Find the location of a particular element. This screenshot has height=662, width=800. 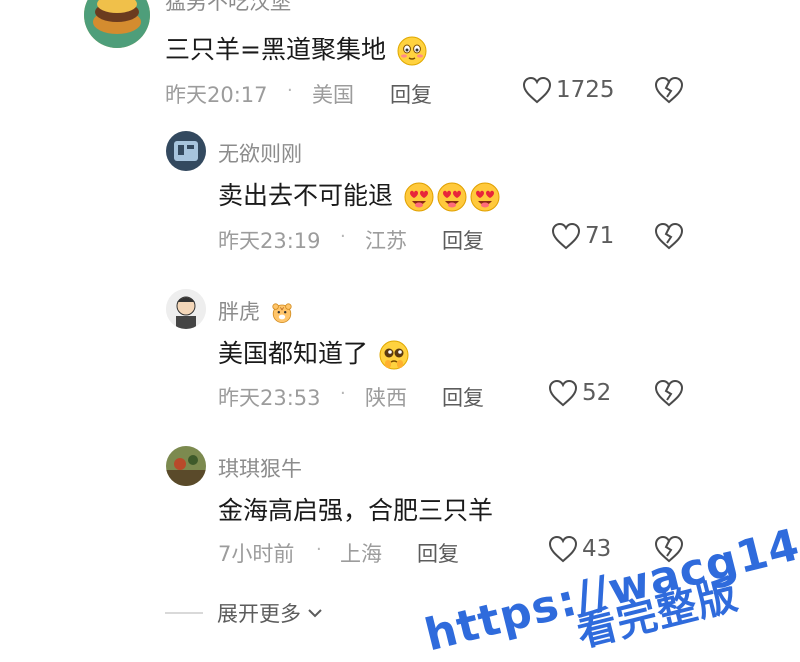

comment-time: 昨天23:19 is located at coordinates (269, 241).